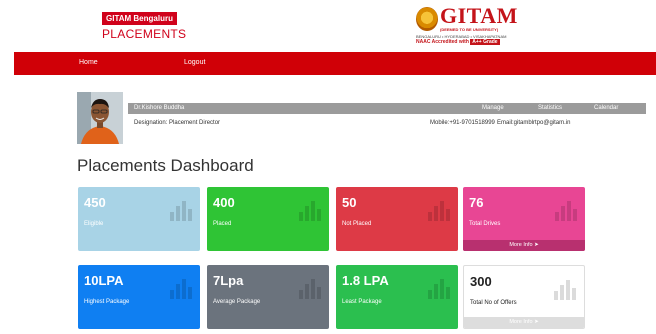 This screenshot has width=656, height=334. I want to click on nav-home: Home, so click(88, 62).